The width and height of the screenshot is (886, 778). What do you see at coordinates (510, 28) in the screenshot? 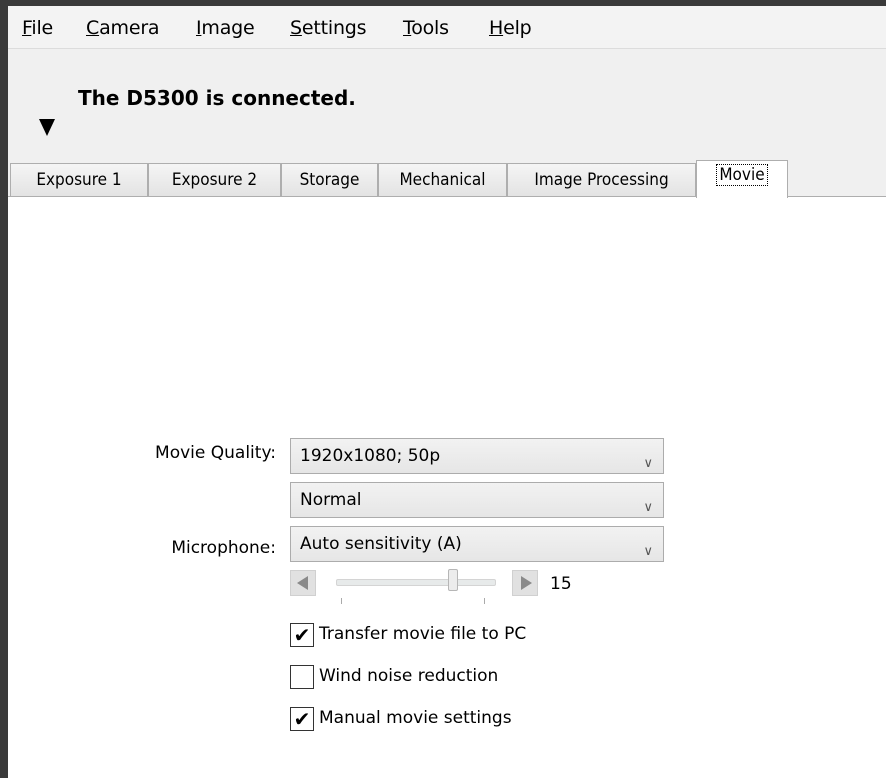
I see `menu-help: Help` at bounding box center [510, 28].